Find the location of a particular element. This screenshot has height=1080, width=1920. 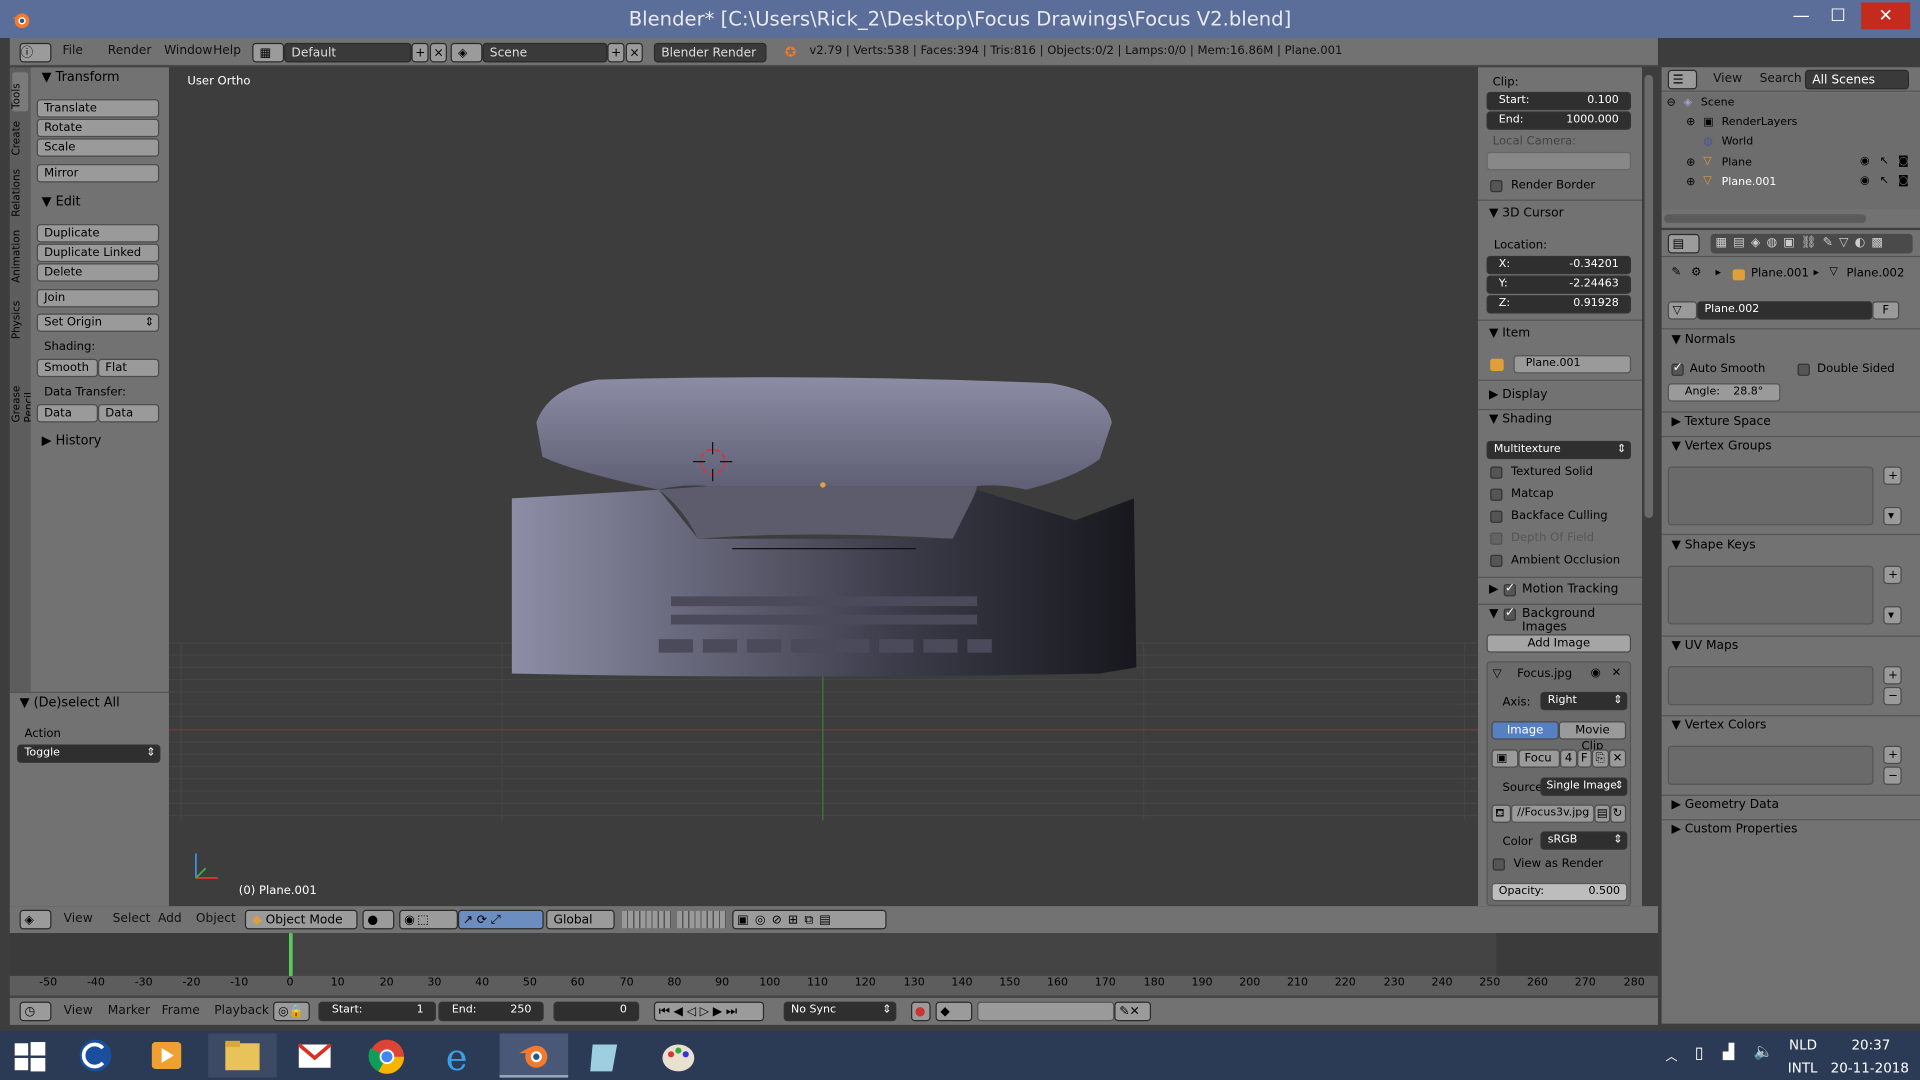

tray-expand-icon: ︿ is located at coordinates (1671, 1055).